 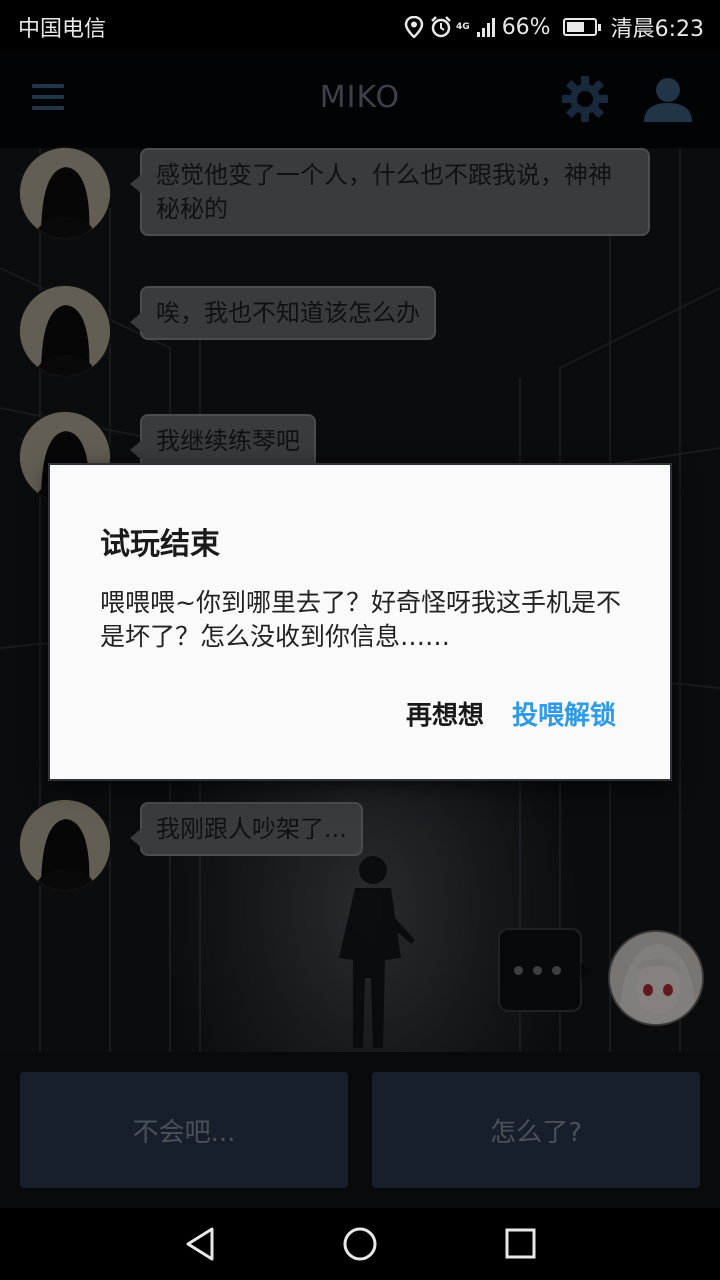 I want to click on location-icon, so click(x=414, y=27).